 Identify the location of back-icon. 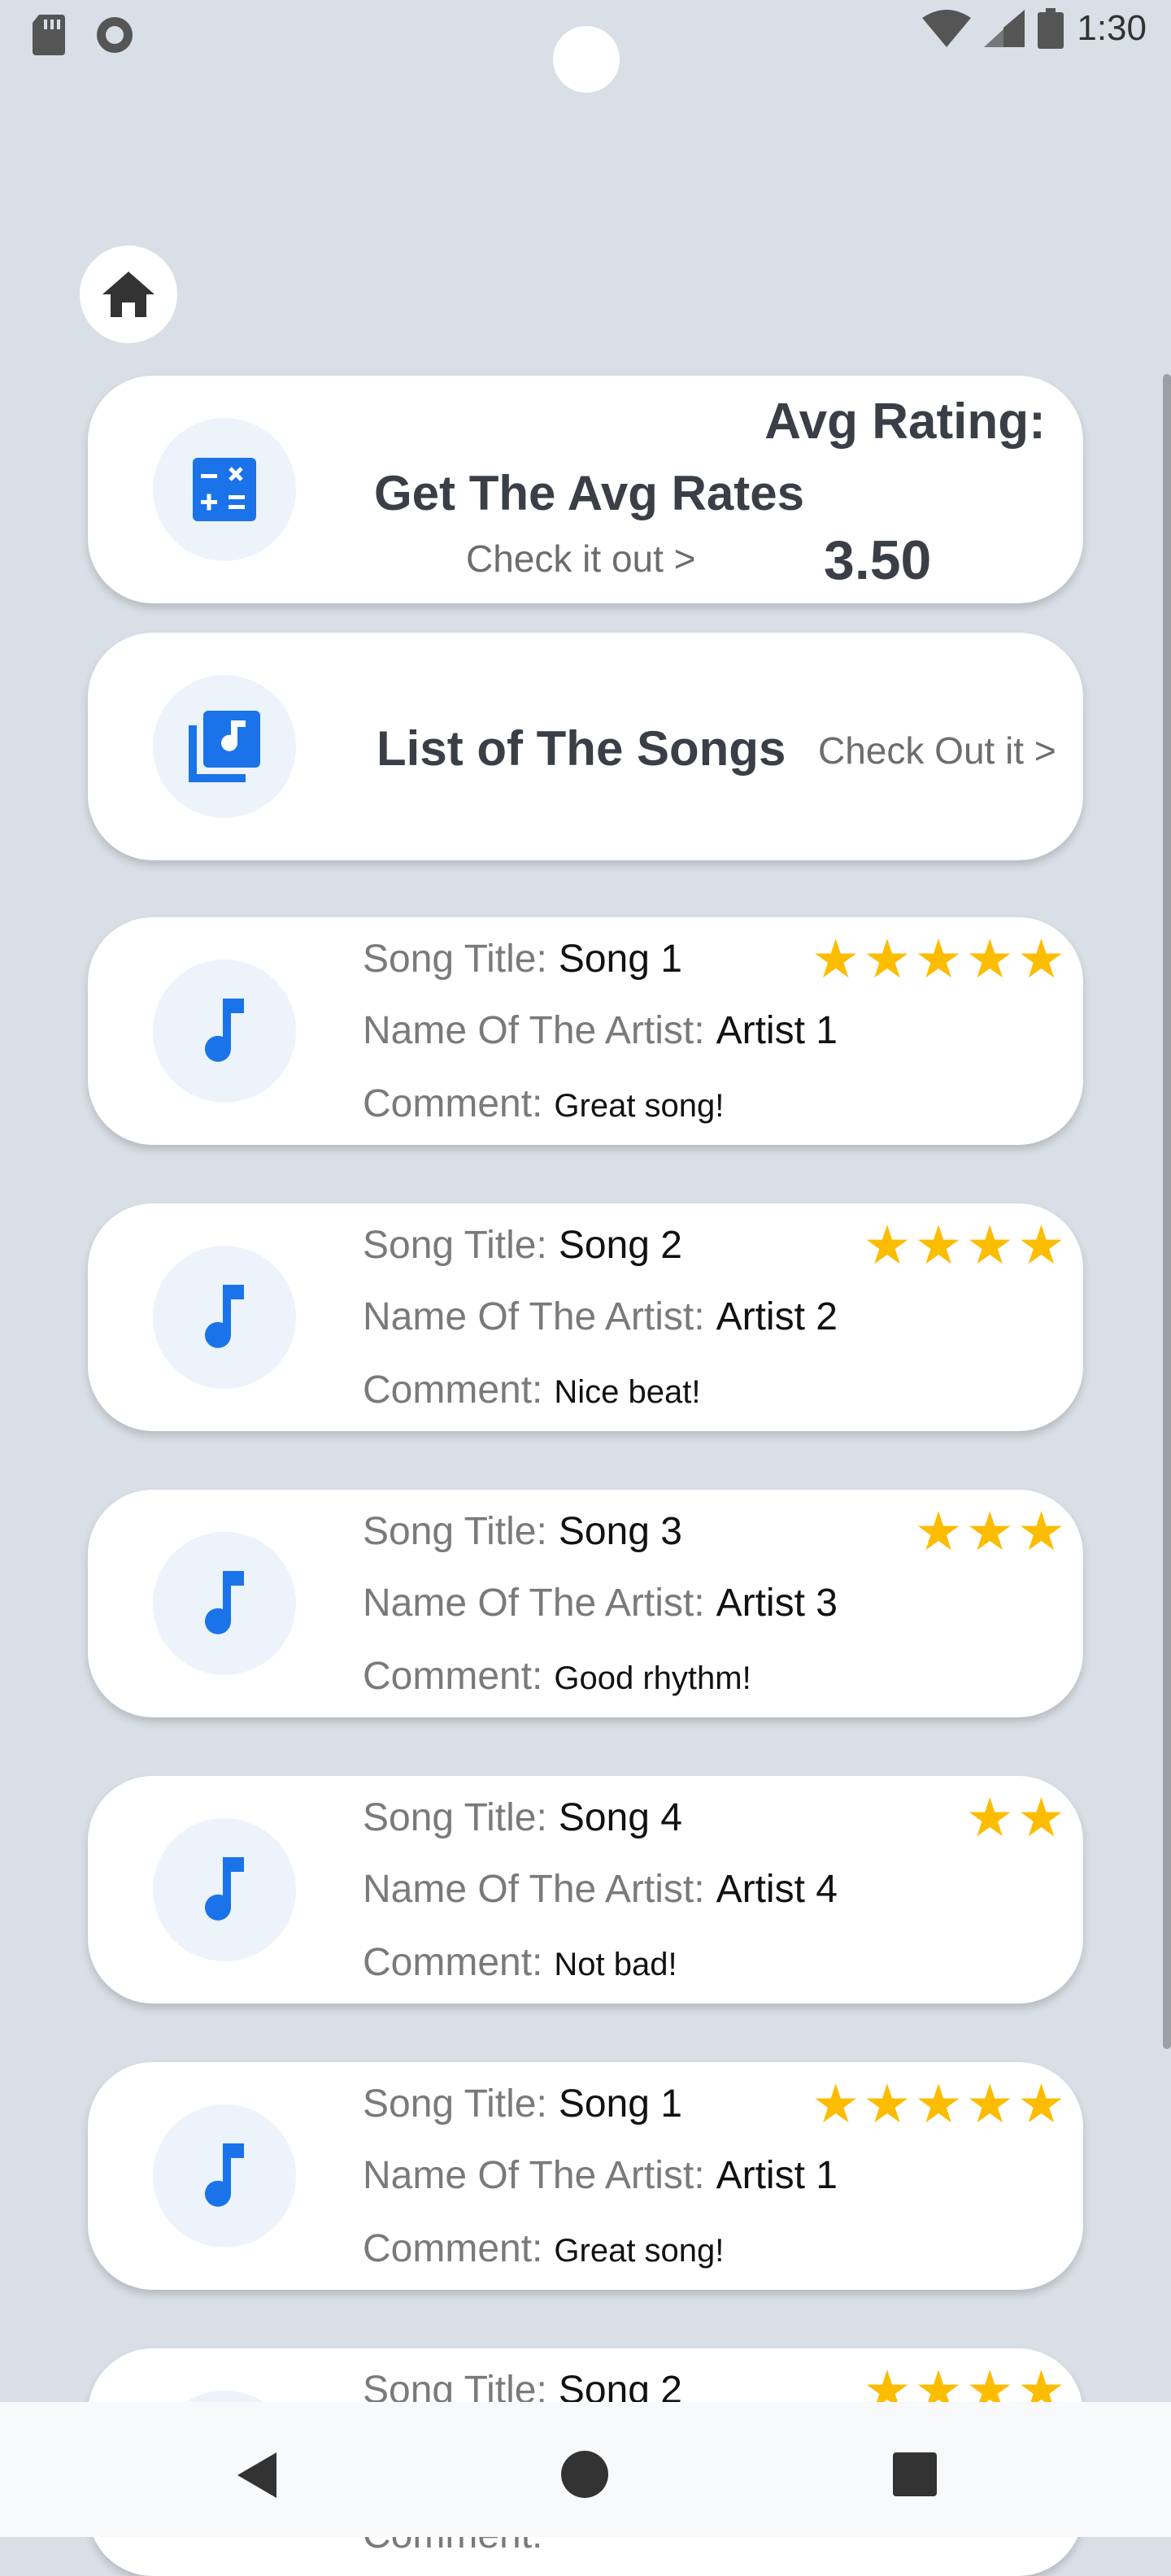
(257, 2475).